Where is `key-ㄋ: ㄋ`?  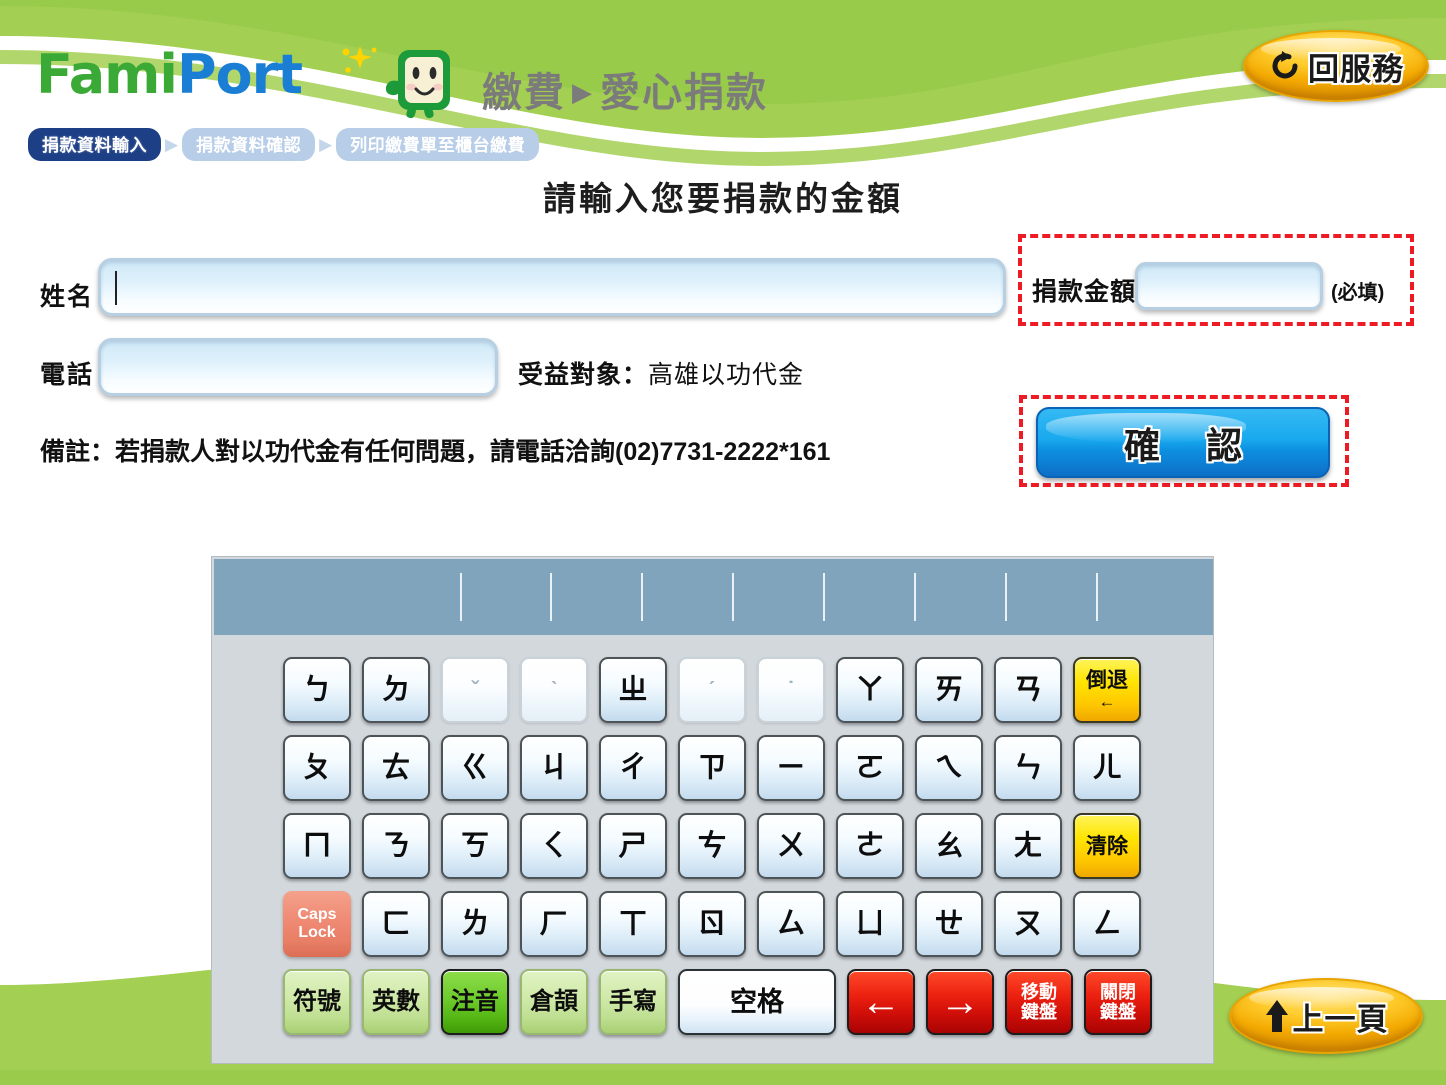 key-ㄋ: ㄋ is located at coordinates (396, 846).